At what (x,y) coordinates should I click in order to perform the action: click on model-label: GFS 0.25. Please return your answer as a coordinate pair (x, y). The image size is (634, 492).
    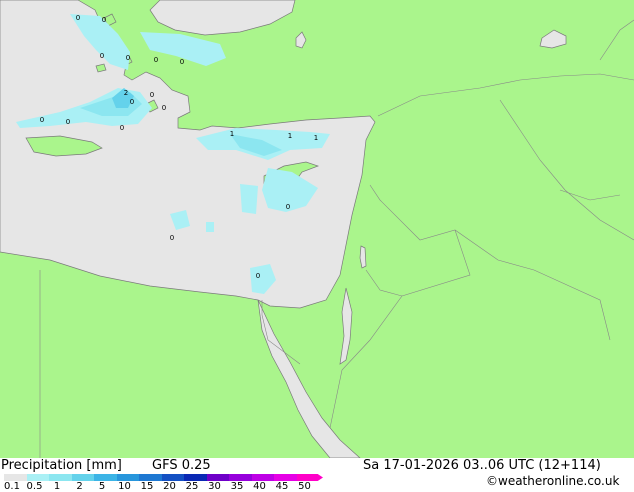
    Looking at the image, I should click on (181, 465).